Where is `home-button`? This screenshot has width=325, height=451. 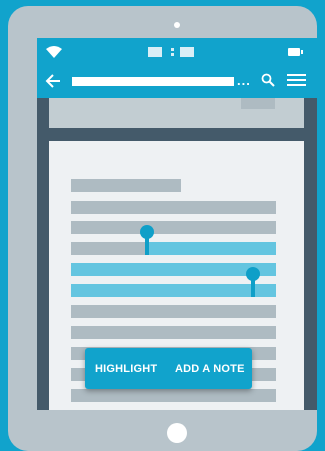 home-button is located at coordinates (177, 433).